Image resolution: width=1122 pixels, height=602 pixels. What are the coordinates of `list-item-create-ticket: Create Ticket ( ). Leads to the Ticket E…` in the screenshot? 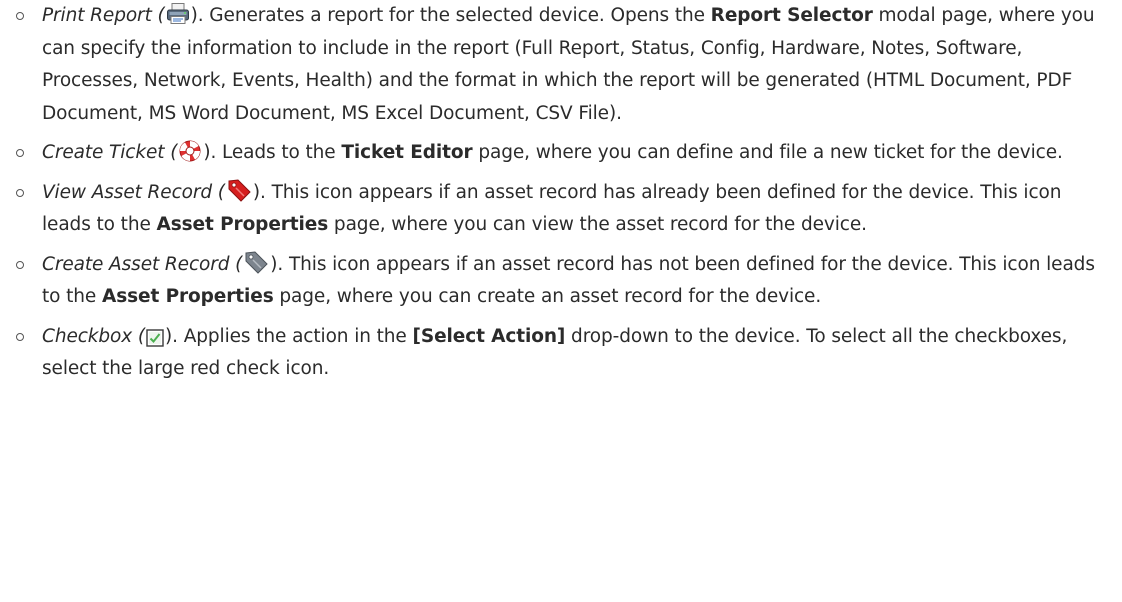 It's located at (561, 153).